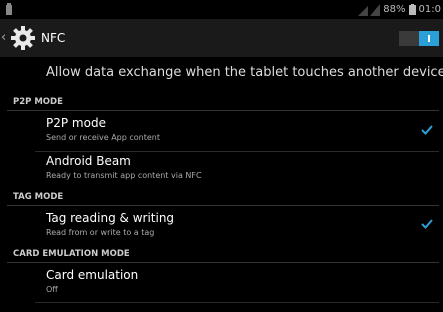 This screenshot has height=312, width=443. I want to click on p2p-mode-checkbox-icon, so click(427, 130).